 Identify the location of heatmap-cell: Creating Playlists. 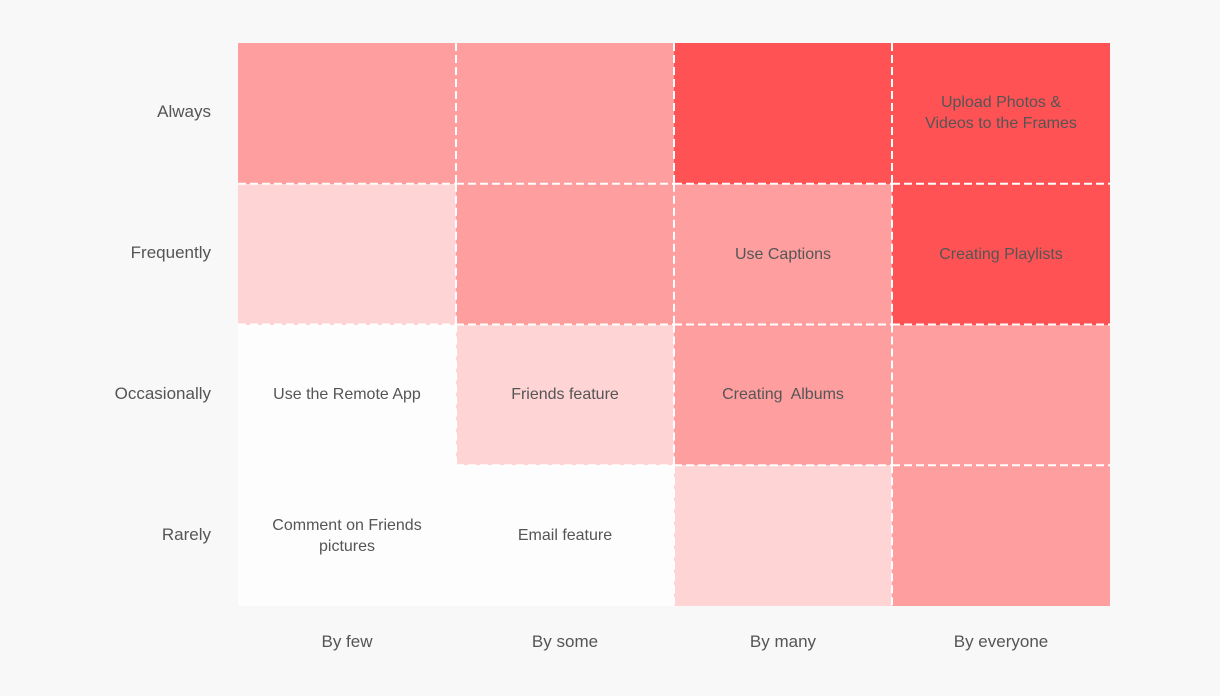
(1001, 254).